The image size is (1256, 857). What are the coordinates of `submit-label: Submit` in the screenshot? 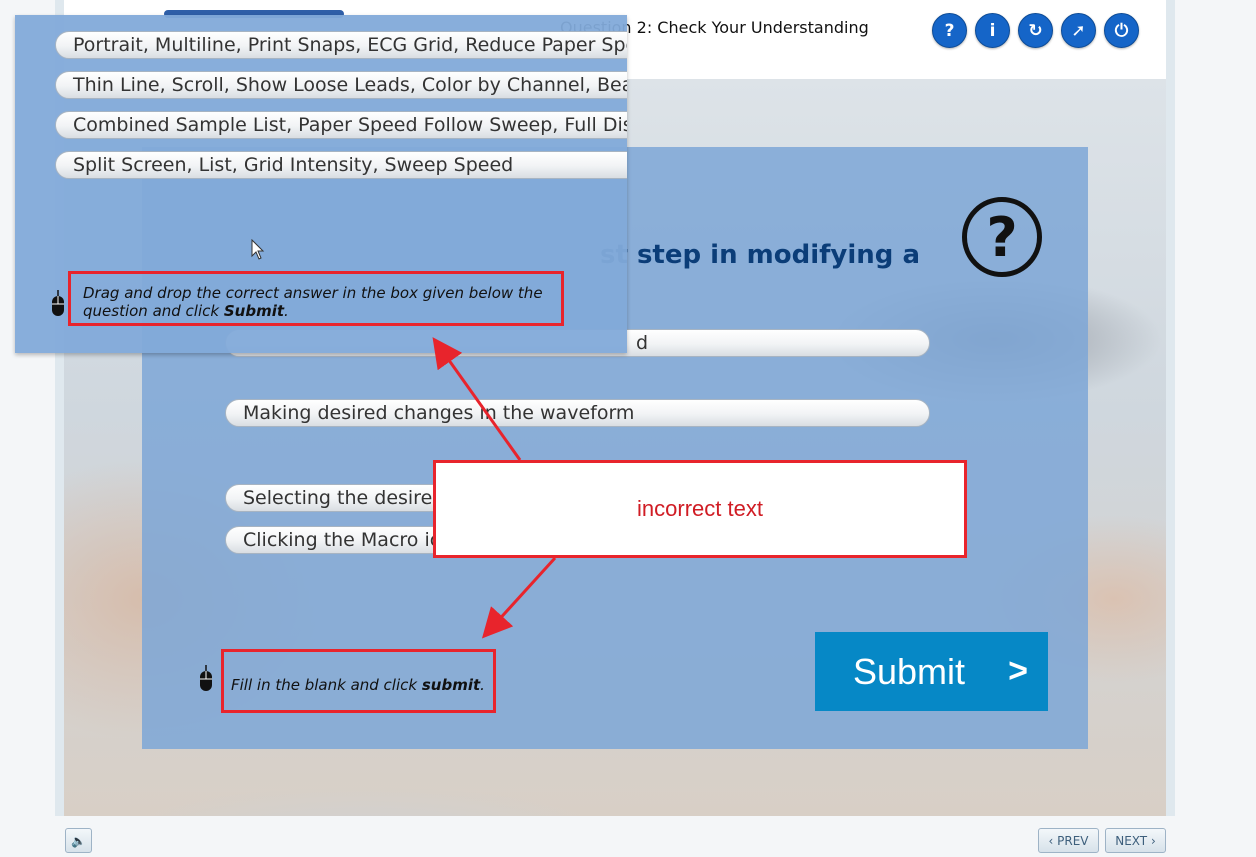 It's located at (909, 671).